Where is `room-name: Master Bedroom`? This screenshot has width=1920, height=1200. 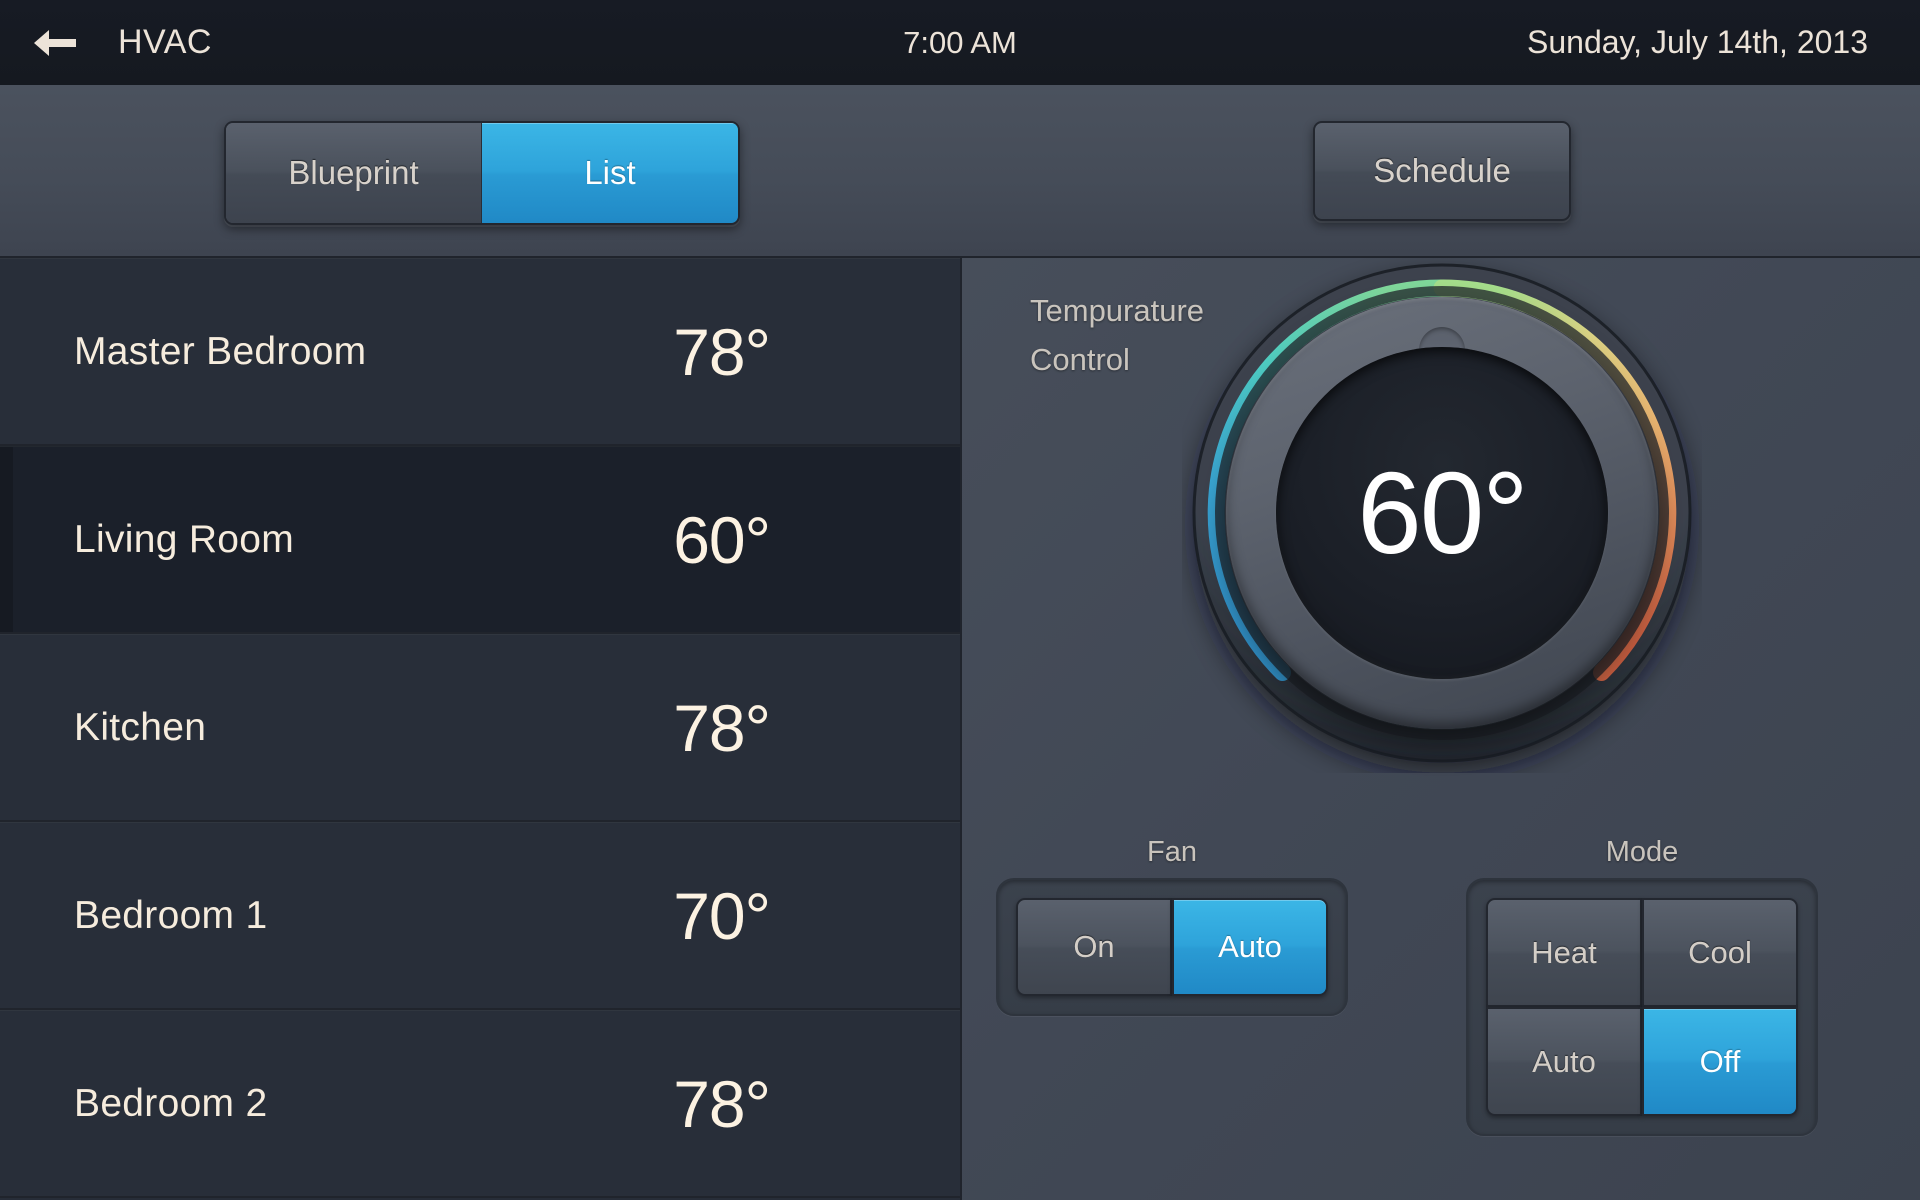 room-name: Master Bedroom is located at coordinates (220, 351).